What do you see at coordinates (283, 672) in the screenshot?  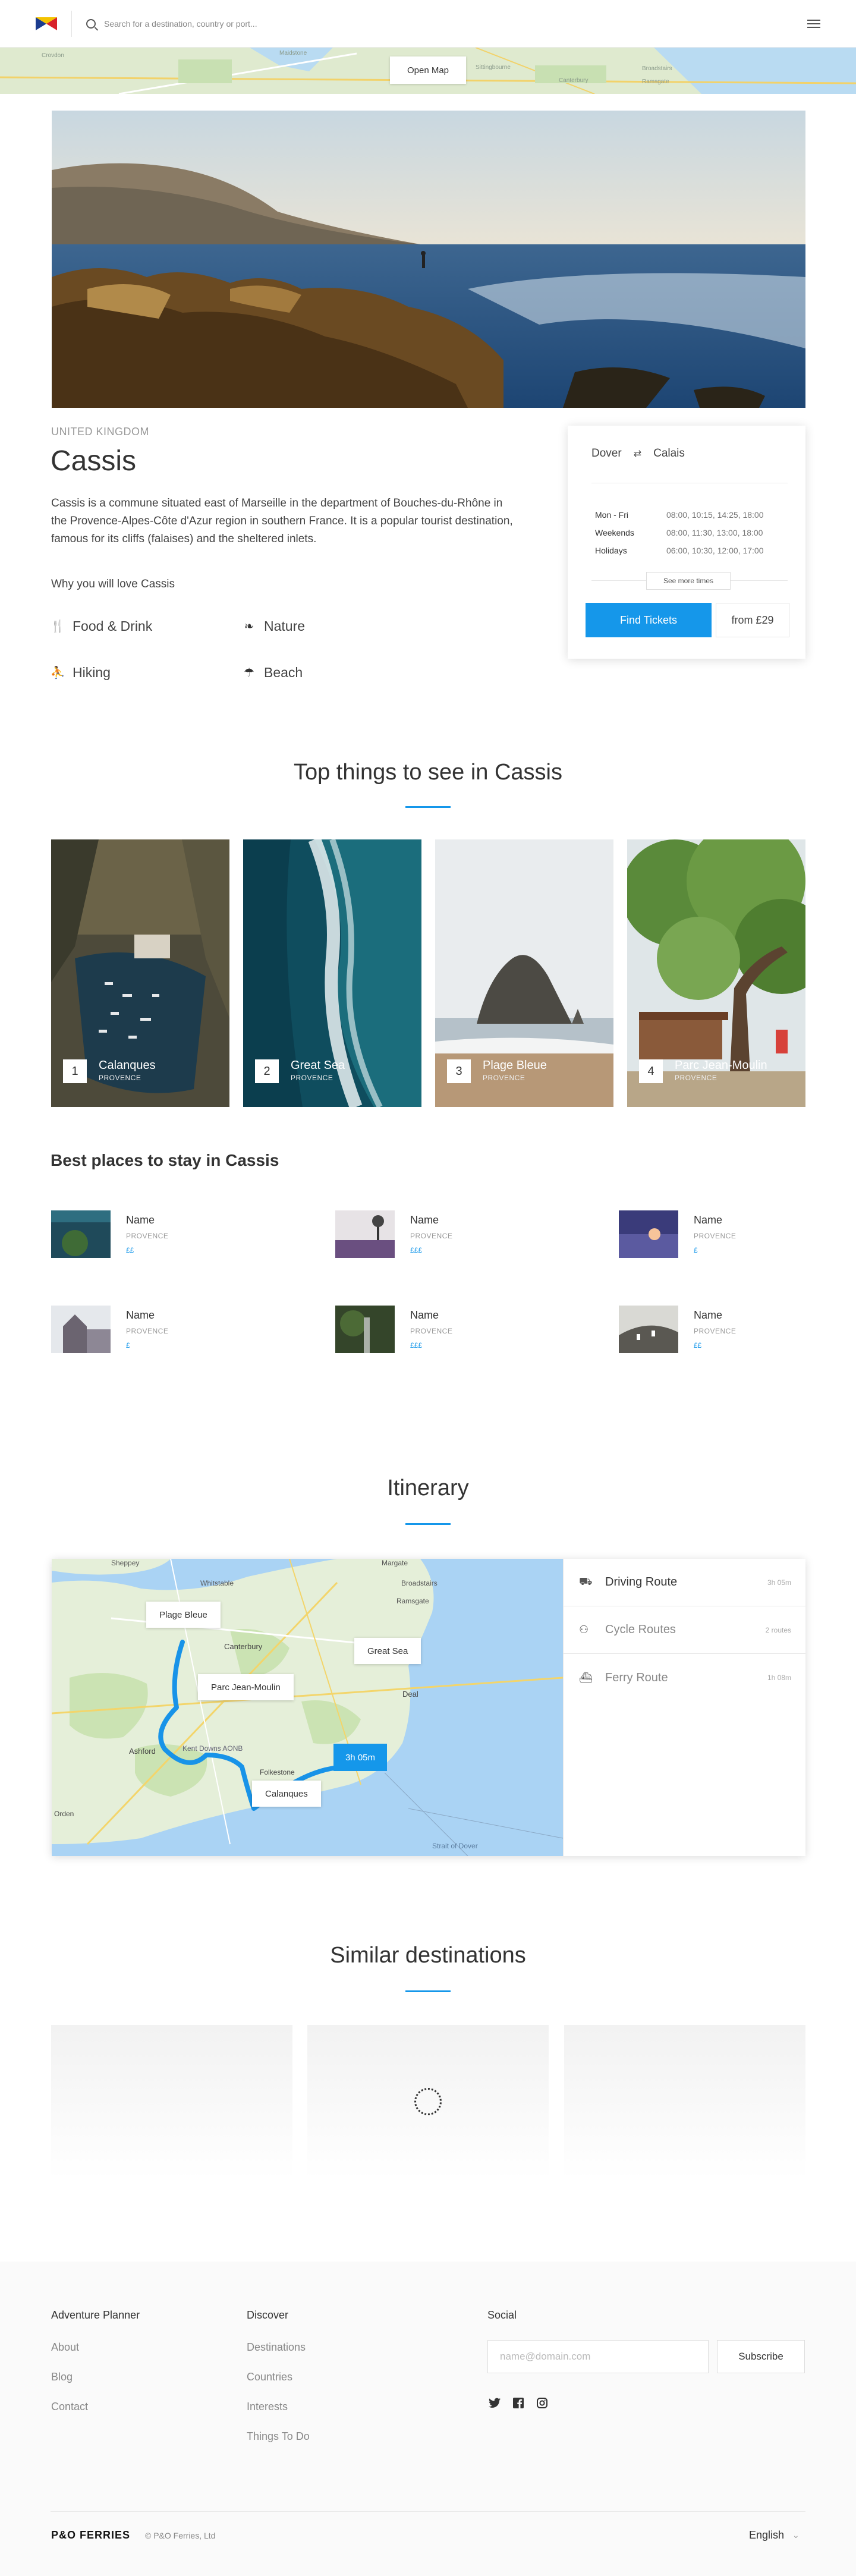 I see `feature-label: Beach` at bounding box center [283, 672].